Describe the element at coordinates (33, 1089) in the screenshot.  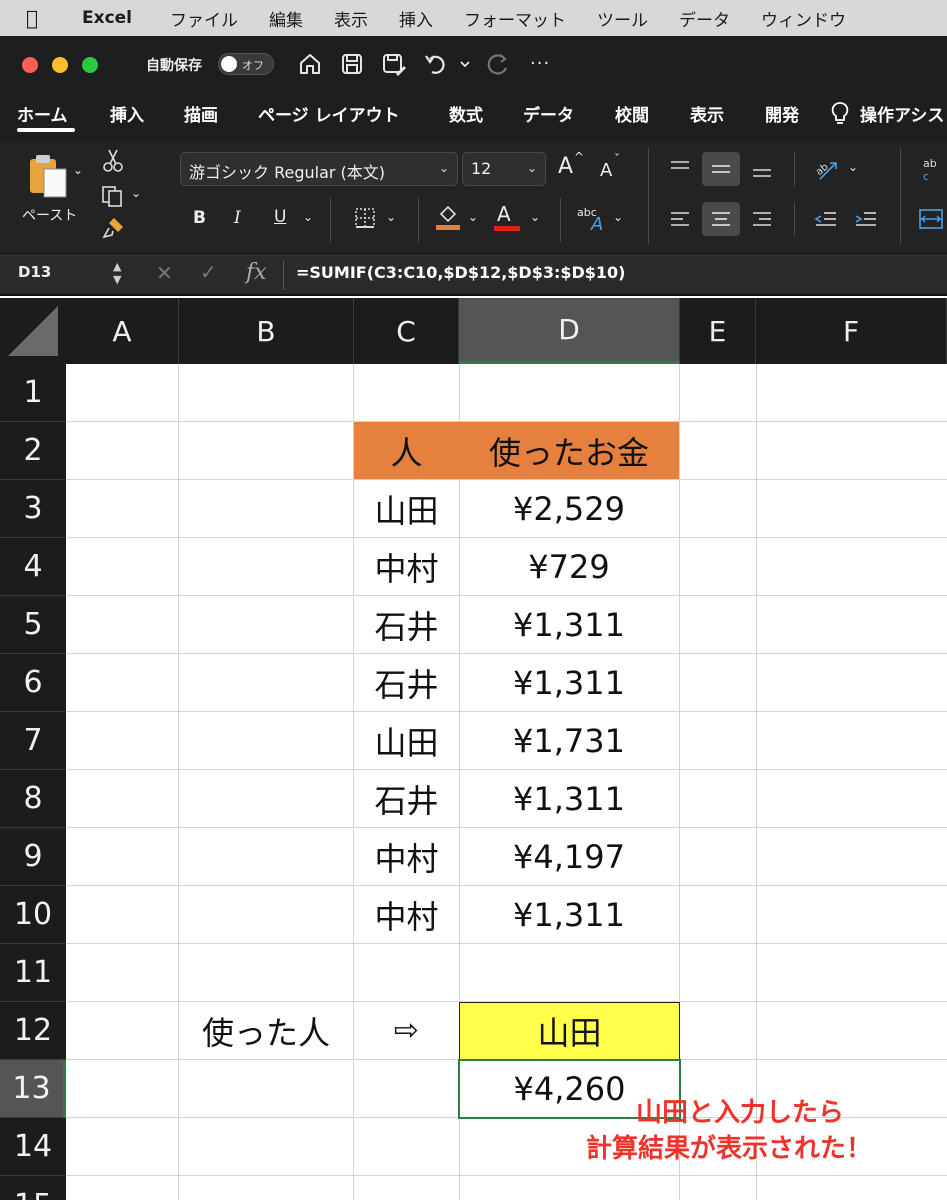
I see `row-header-13: 13` at that location.